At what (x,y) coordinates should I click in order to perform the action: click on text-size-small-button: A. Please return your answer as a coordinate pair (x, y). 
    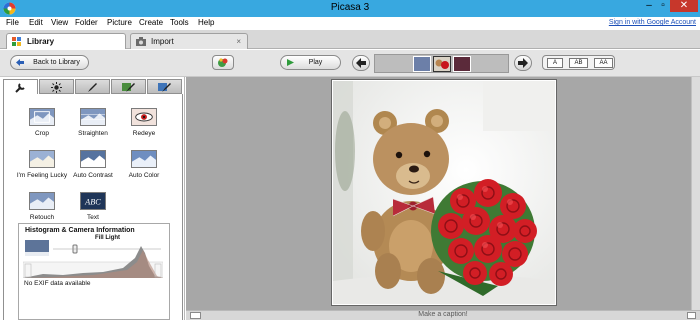
    Looking at the image, I should click on (555, 63).